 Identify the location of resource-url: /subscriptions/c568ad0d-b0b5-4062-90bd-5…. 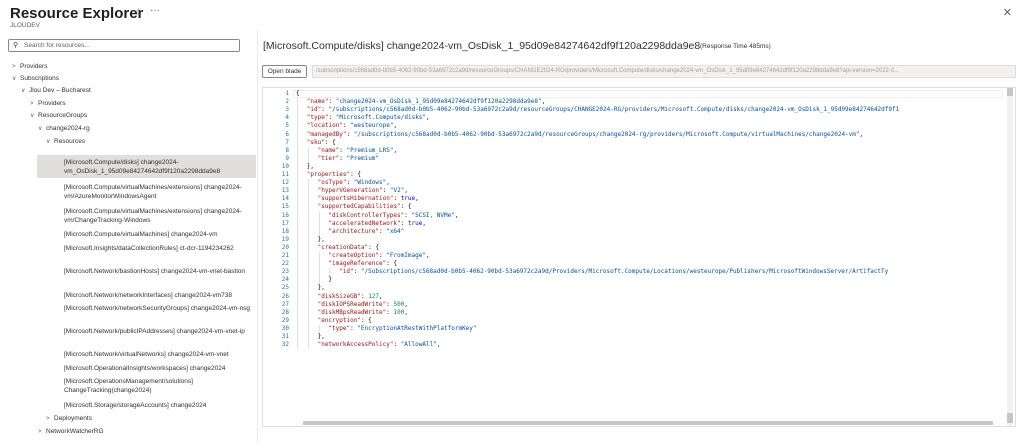
(664, 71).